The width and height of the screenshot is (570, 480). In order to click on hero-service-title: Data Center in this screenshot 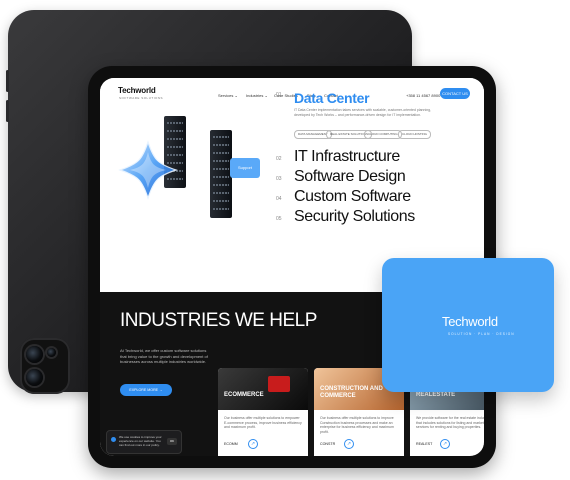, I will do `click(332, 98)`.